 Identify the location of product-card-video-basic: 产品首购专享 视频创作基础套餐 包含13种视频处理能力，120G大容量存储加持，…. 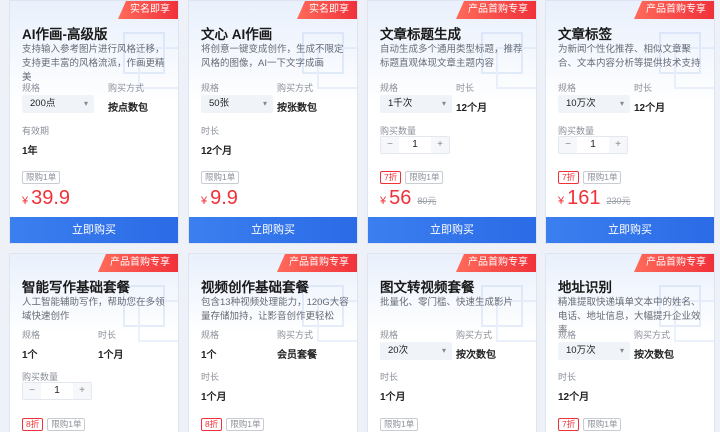
(273, 342).